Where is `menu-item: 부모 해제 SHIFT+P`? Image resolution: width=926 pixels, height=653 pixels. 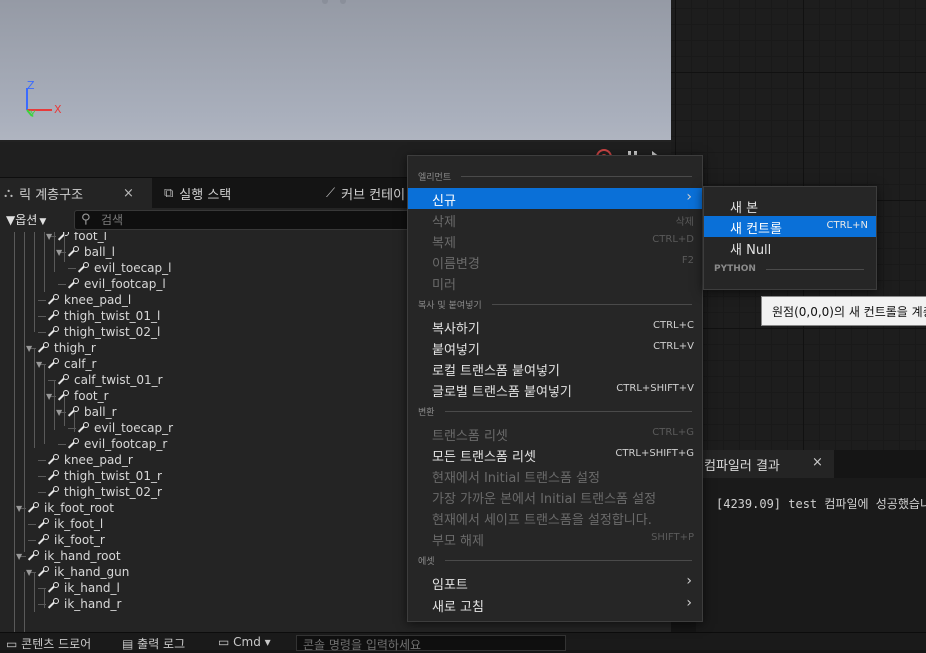
menu-item: 부모 해제 SHIFT+P is located at coordinates (555, 538).